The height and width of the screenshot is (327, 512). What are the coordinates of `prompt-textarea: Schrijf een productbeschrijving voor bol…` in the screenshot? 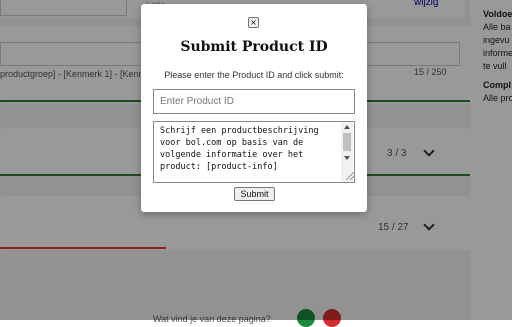 It's located at (254, 152).